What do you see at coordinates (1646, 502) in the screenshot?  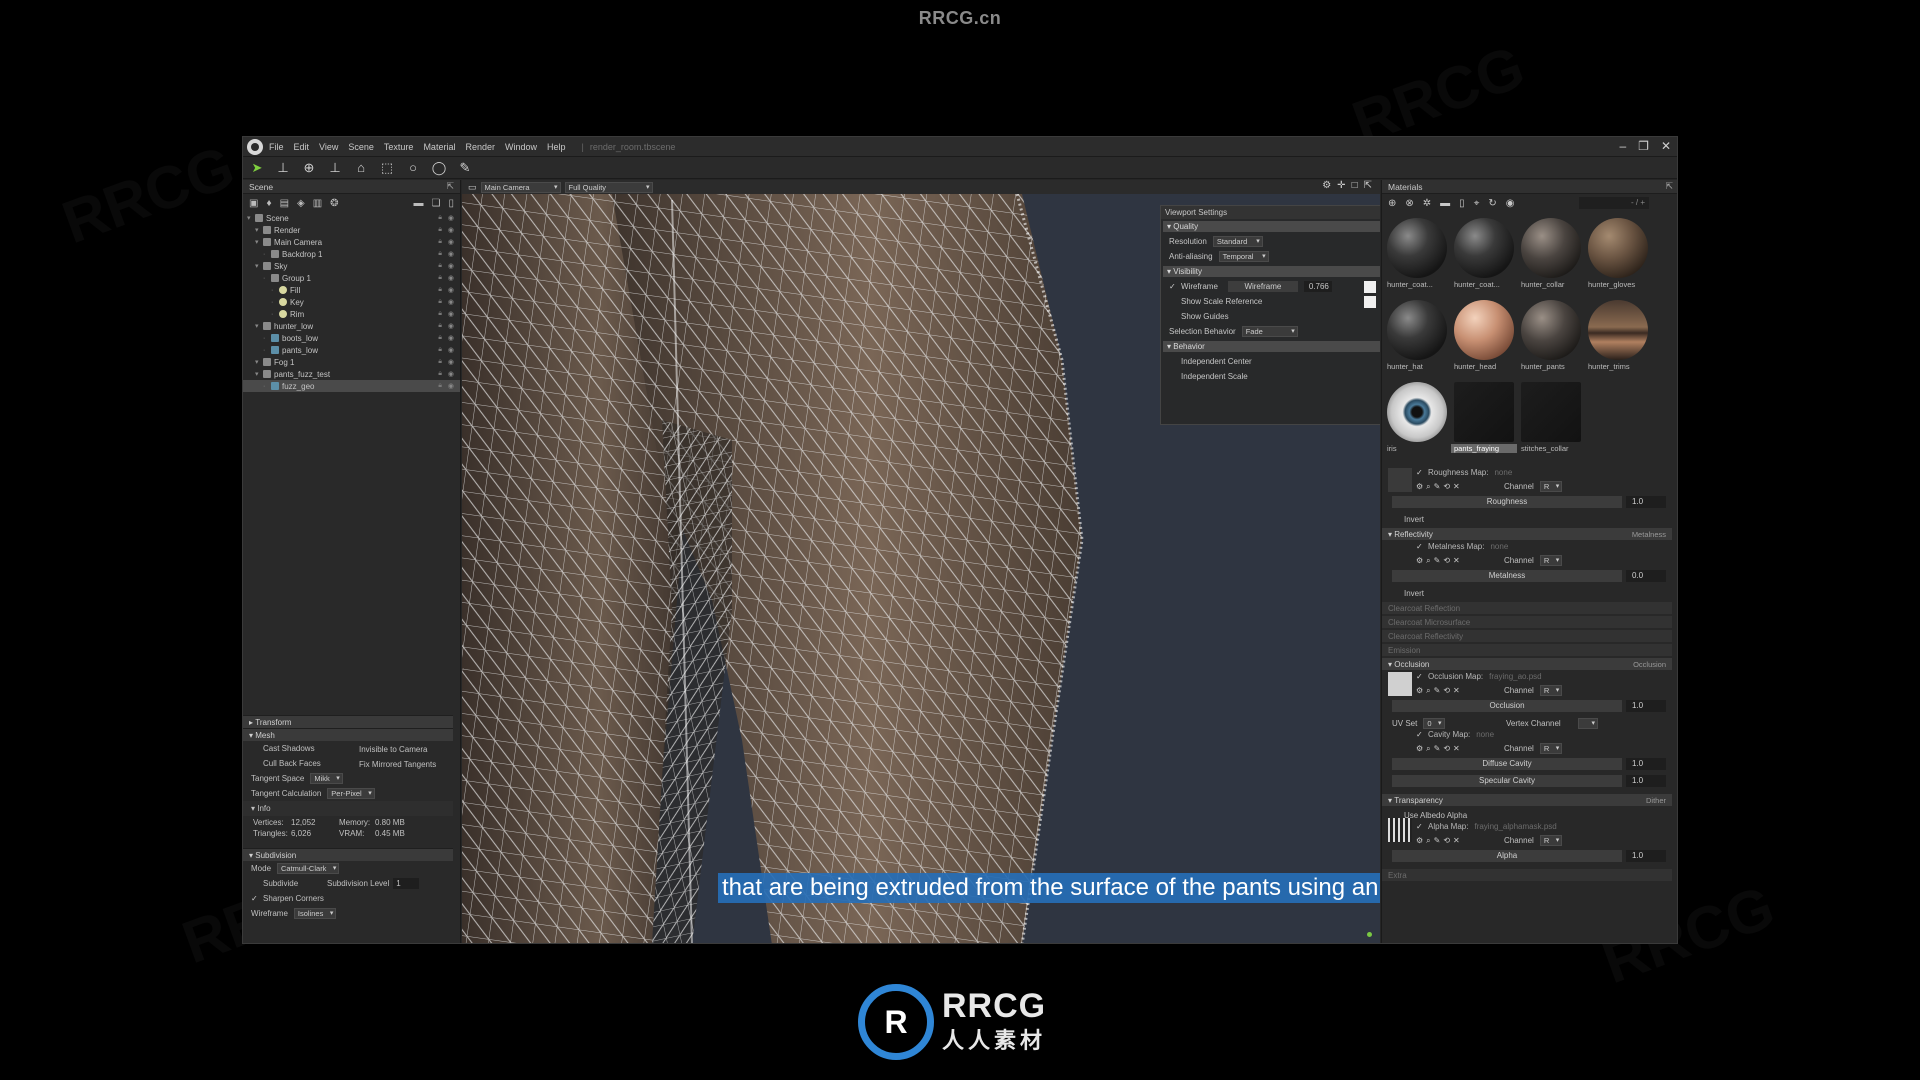 I see `roughness-value: 1.0` at bounding box center [1646, 502].